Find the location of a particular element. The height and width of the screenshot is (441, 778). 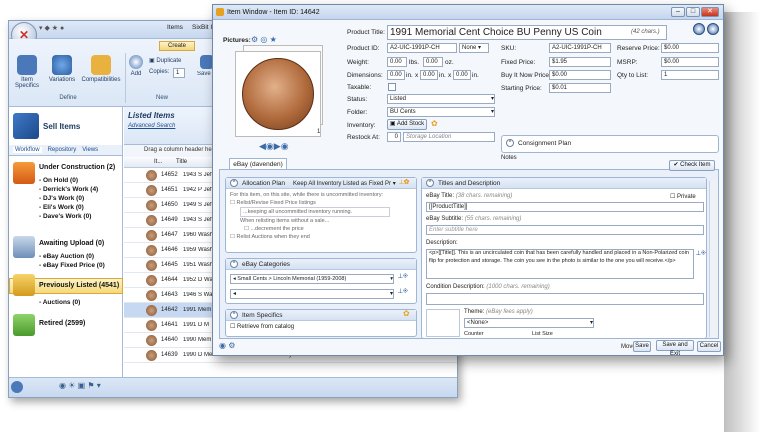

copies-label: Copies: is located at coordinates (159, 72).